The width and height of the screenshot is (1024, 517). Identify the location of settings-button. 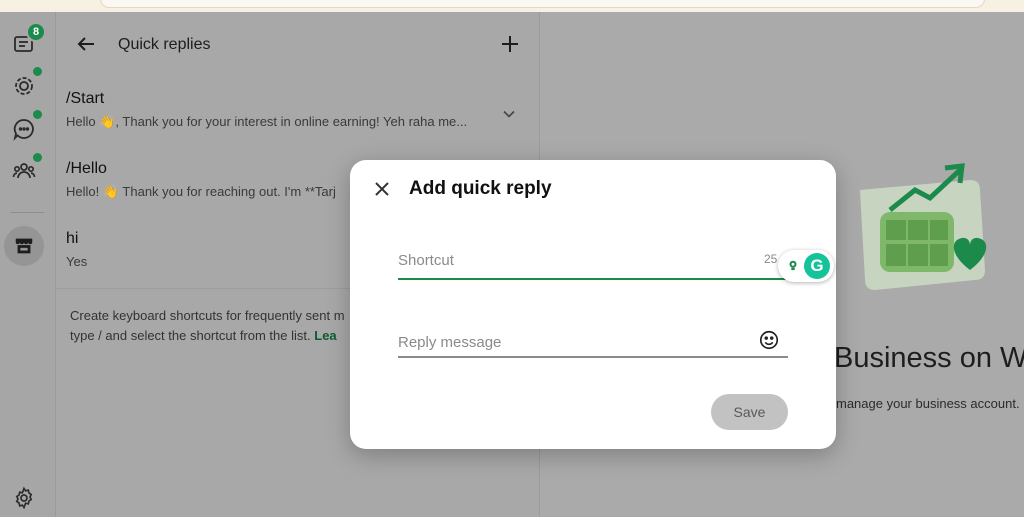
(24, 498).